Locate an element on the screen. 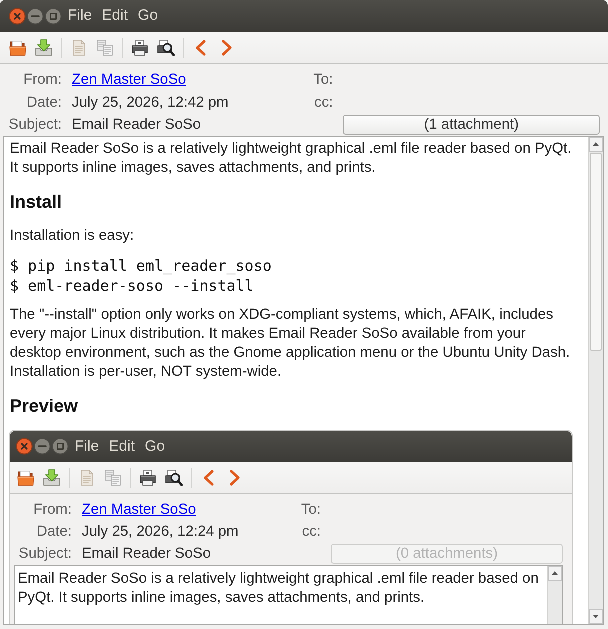 The image size is (608, 629). date-value: July 25, 2026, 12:42 pm is located at coordinates (150, 102).